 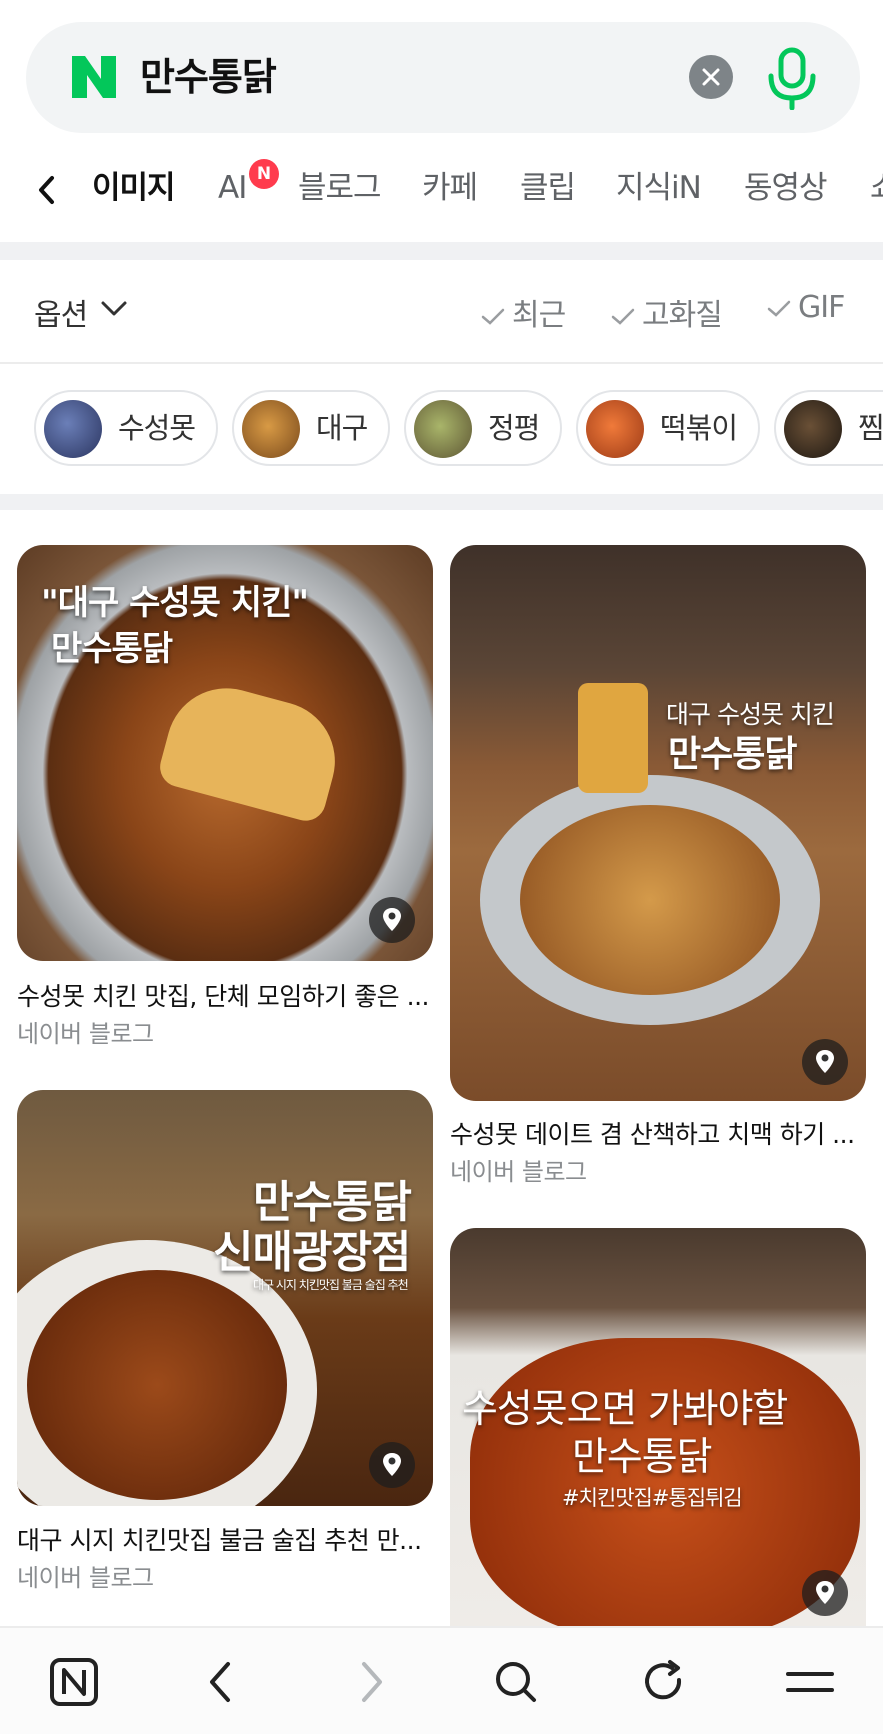 What do you see at coordinates (443, 77) in the screenshot?
I see `search-bar: 만수통닭` at bounding box center [443, 77].